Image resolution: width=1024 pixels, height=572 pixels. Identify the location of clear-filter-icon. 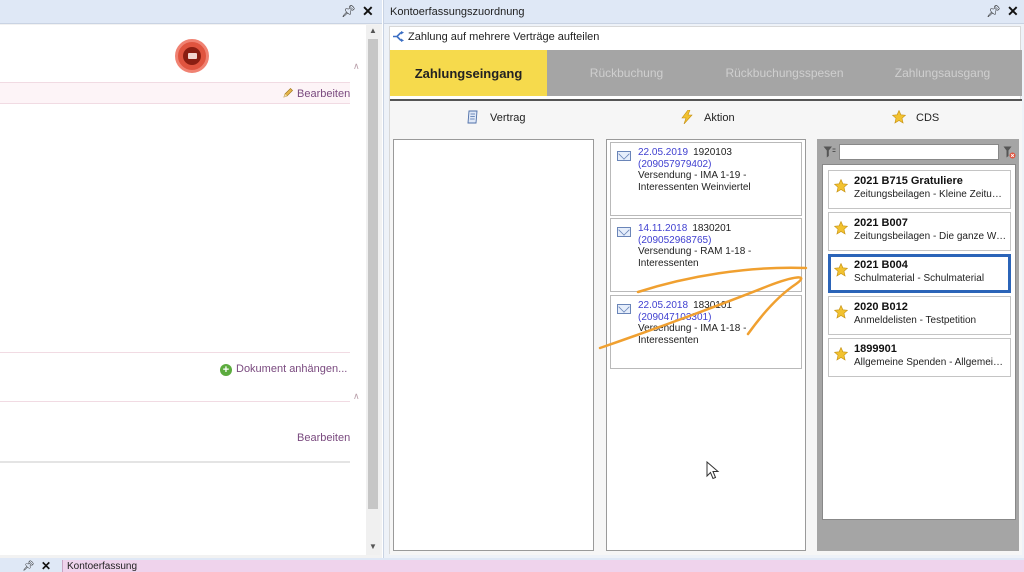
(1009, 152).